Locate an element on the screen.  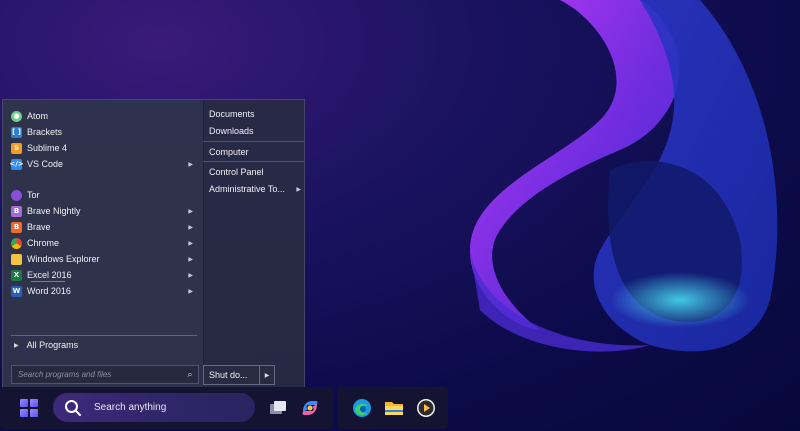
program-brackets: [ ] Brackets is located at coordinates (103, 132).